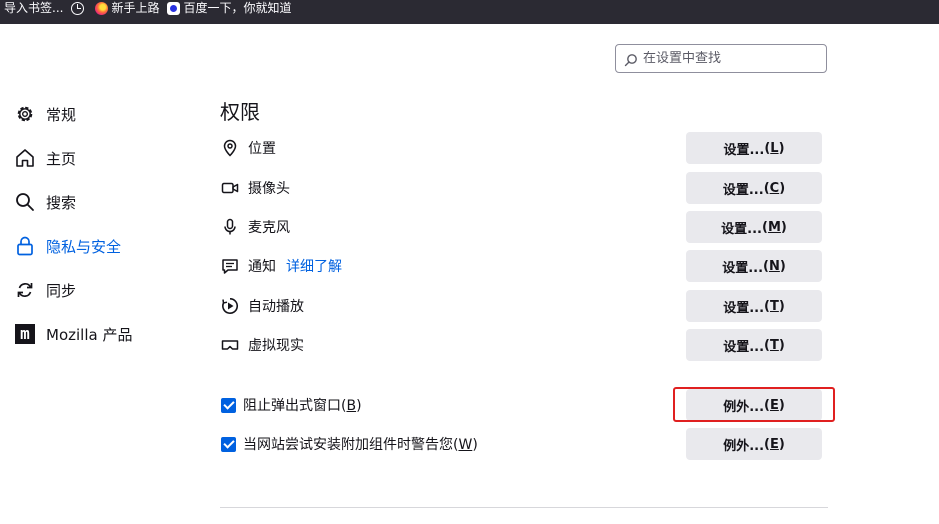 The width and height of the screenshot is (939, 524). Describe the element at coordinates (104, 202) in the screenshot. I see `sidebar-item-search: 搜索` at that location.